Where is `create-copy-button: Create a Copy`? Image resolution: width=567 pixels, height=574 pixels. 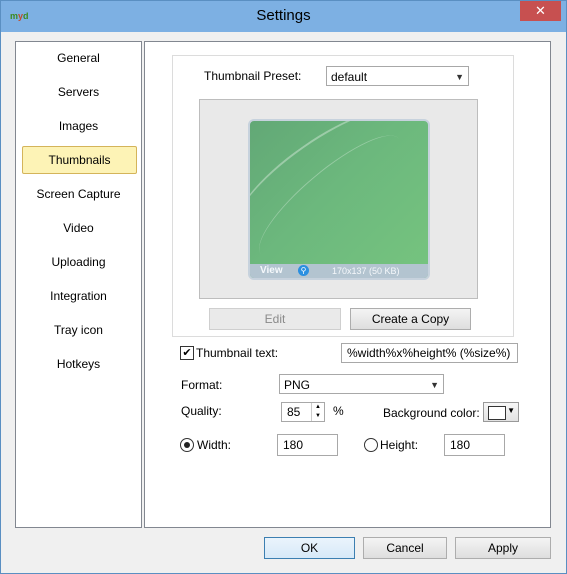
create-copy-button: Create a Copy is located at coordinates (410, 319).